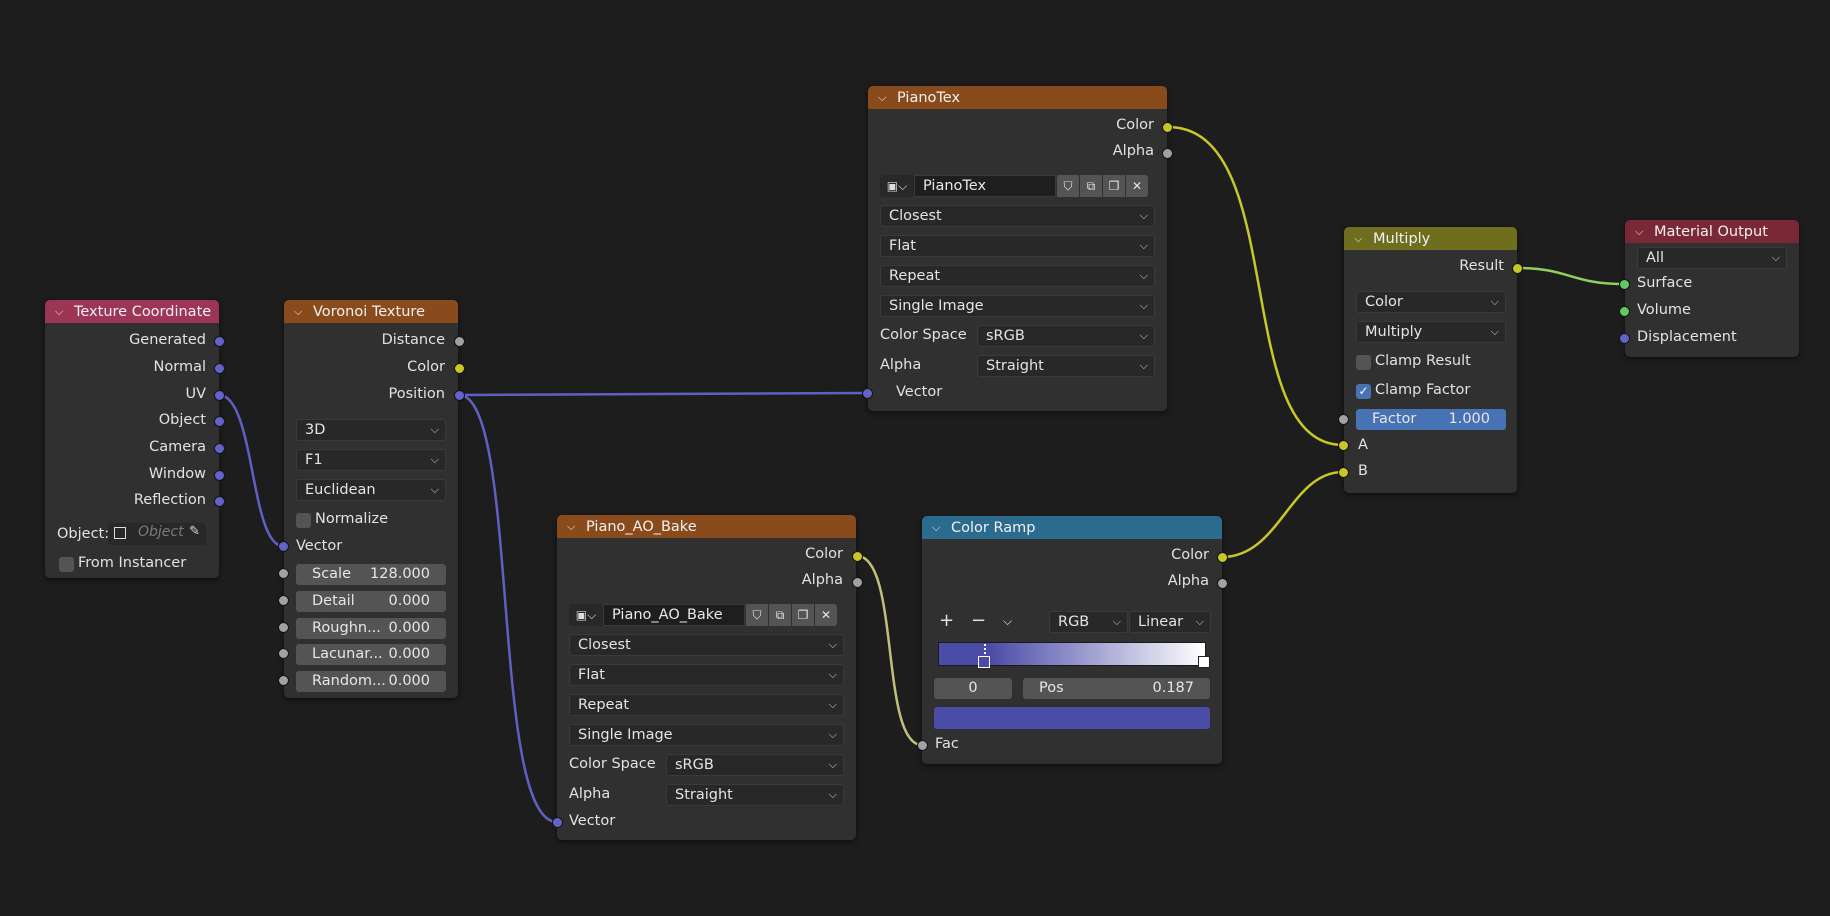 The width and height of the screenshot is (1830, 916). I want to click on distance-socket, so click(459, 341).